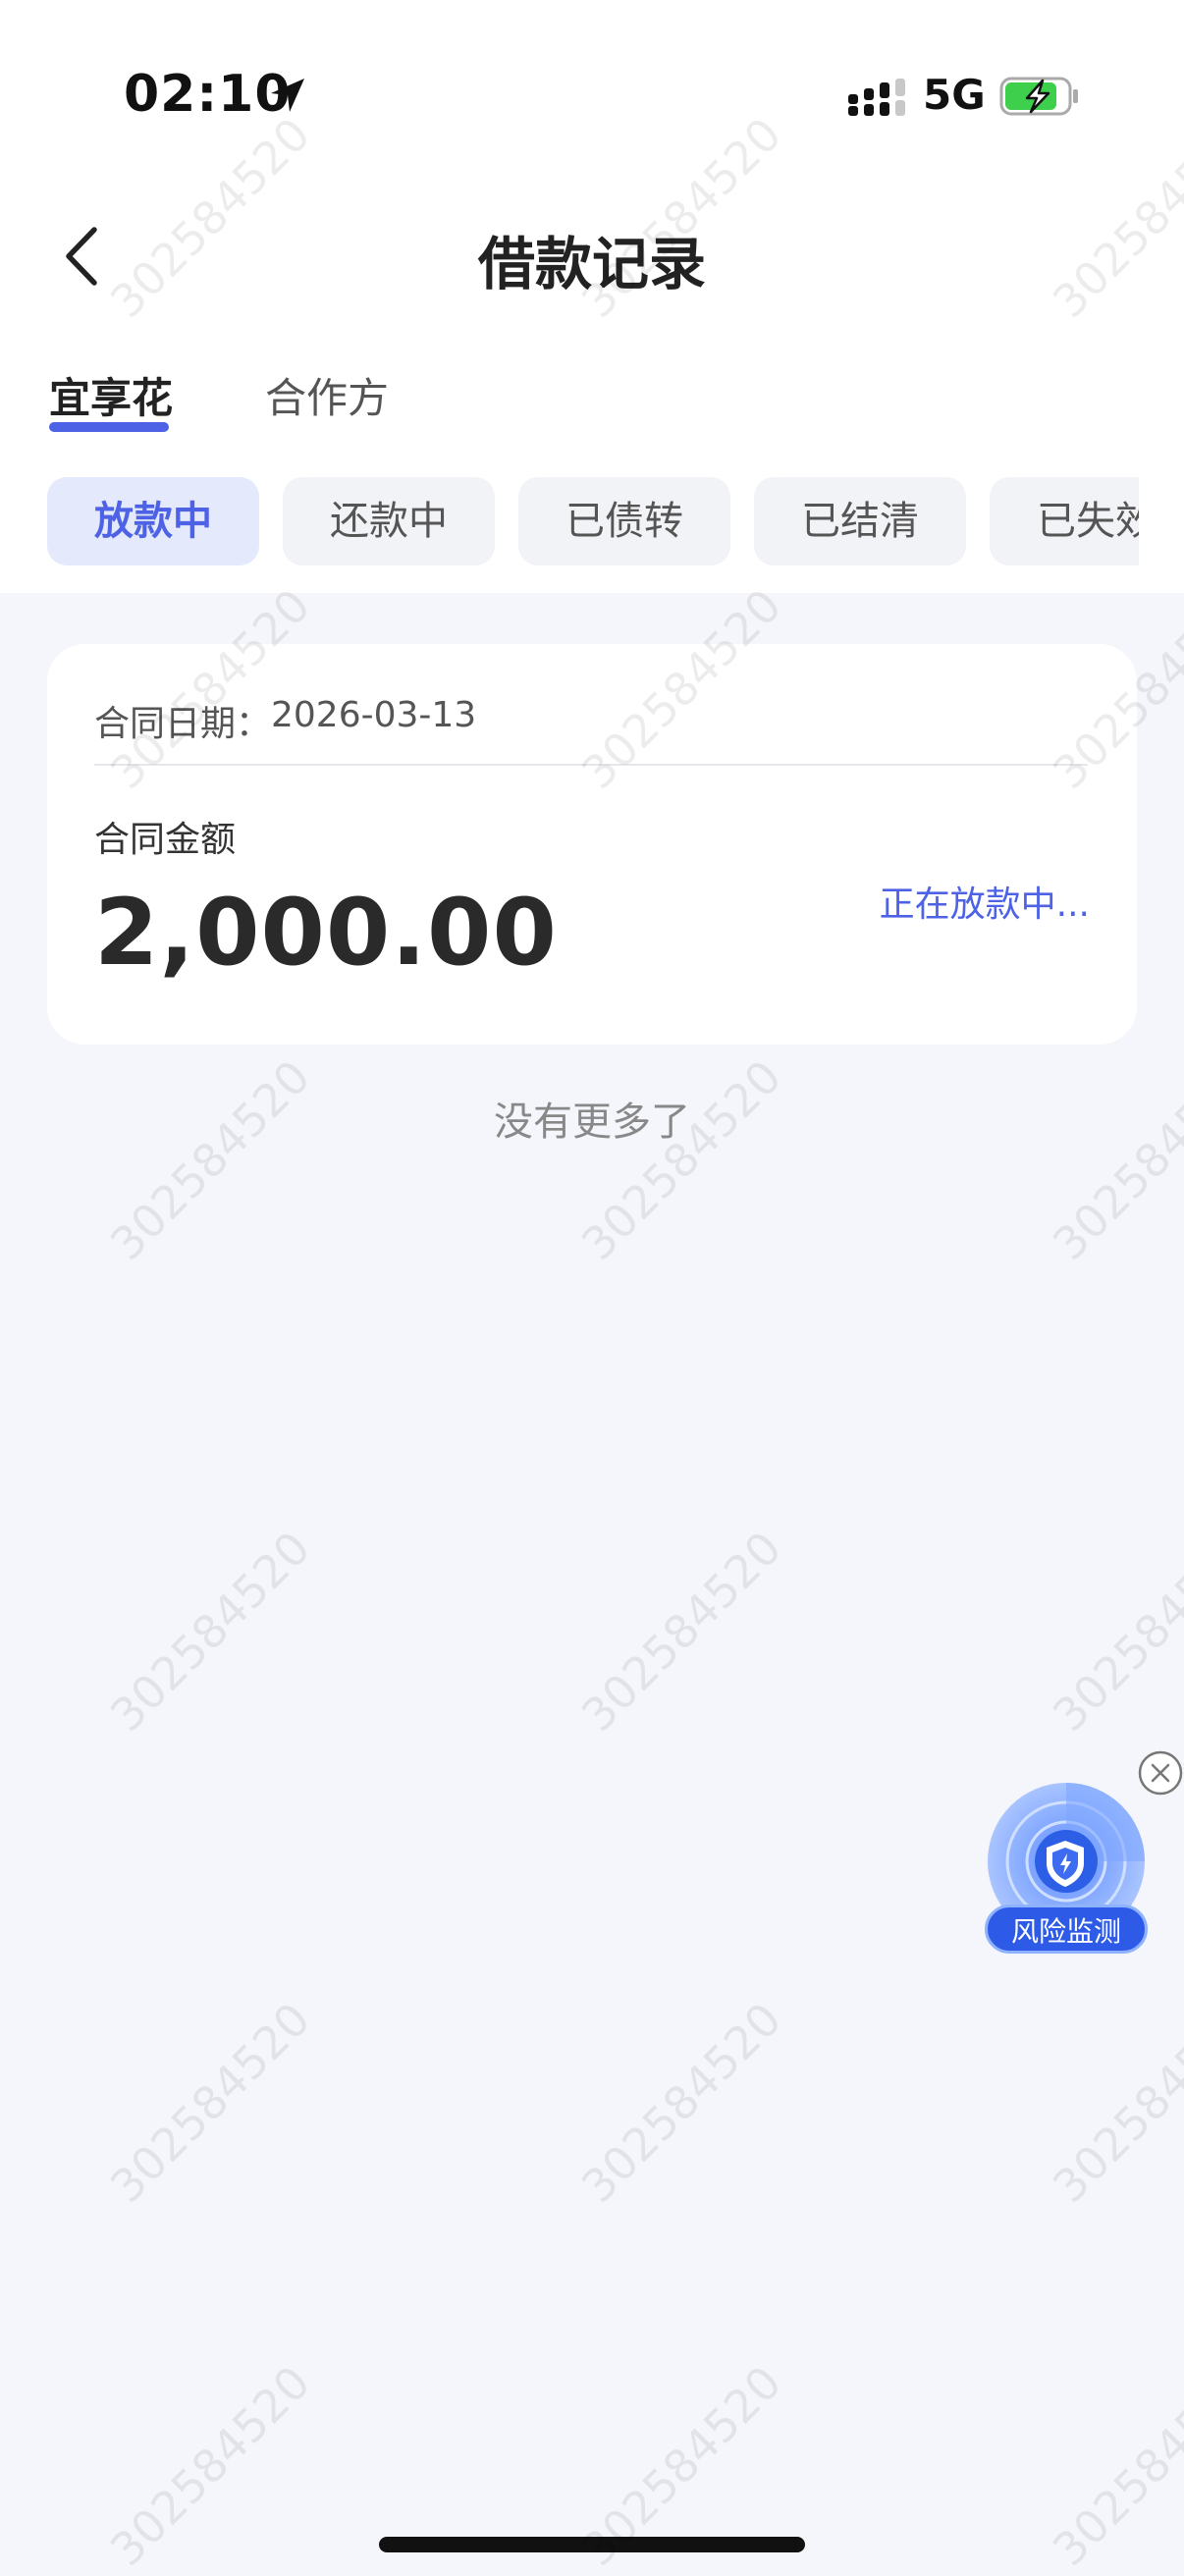 This screenshot has width=1184, height=2576. Describe the element at coordinates (165, 840) in the screenshot. I see `contract-amount-label: 合同金额` at that location.